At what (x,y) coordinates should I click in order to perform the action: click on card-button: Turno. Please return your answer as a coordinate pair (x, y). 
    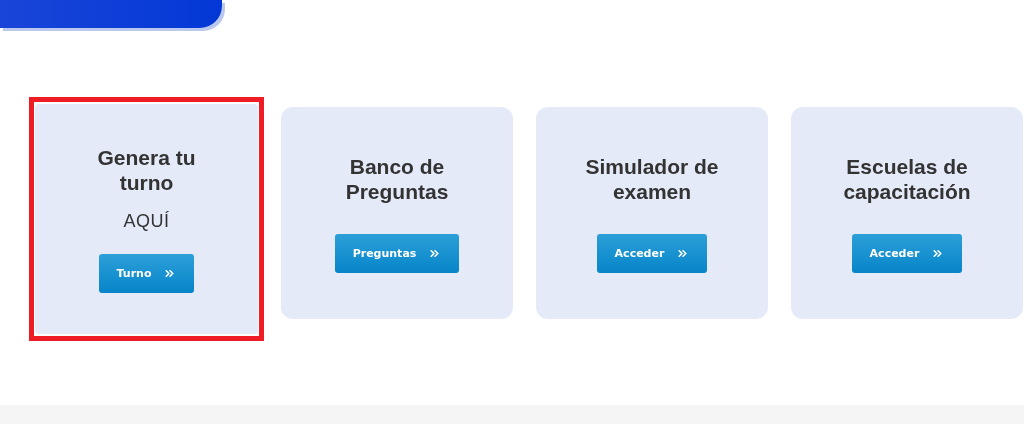
    Looking at the image, I should click on (146, 273).